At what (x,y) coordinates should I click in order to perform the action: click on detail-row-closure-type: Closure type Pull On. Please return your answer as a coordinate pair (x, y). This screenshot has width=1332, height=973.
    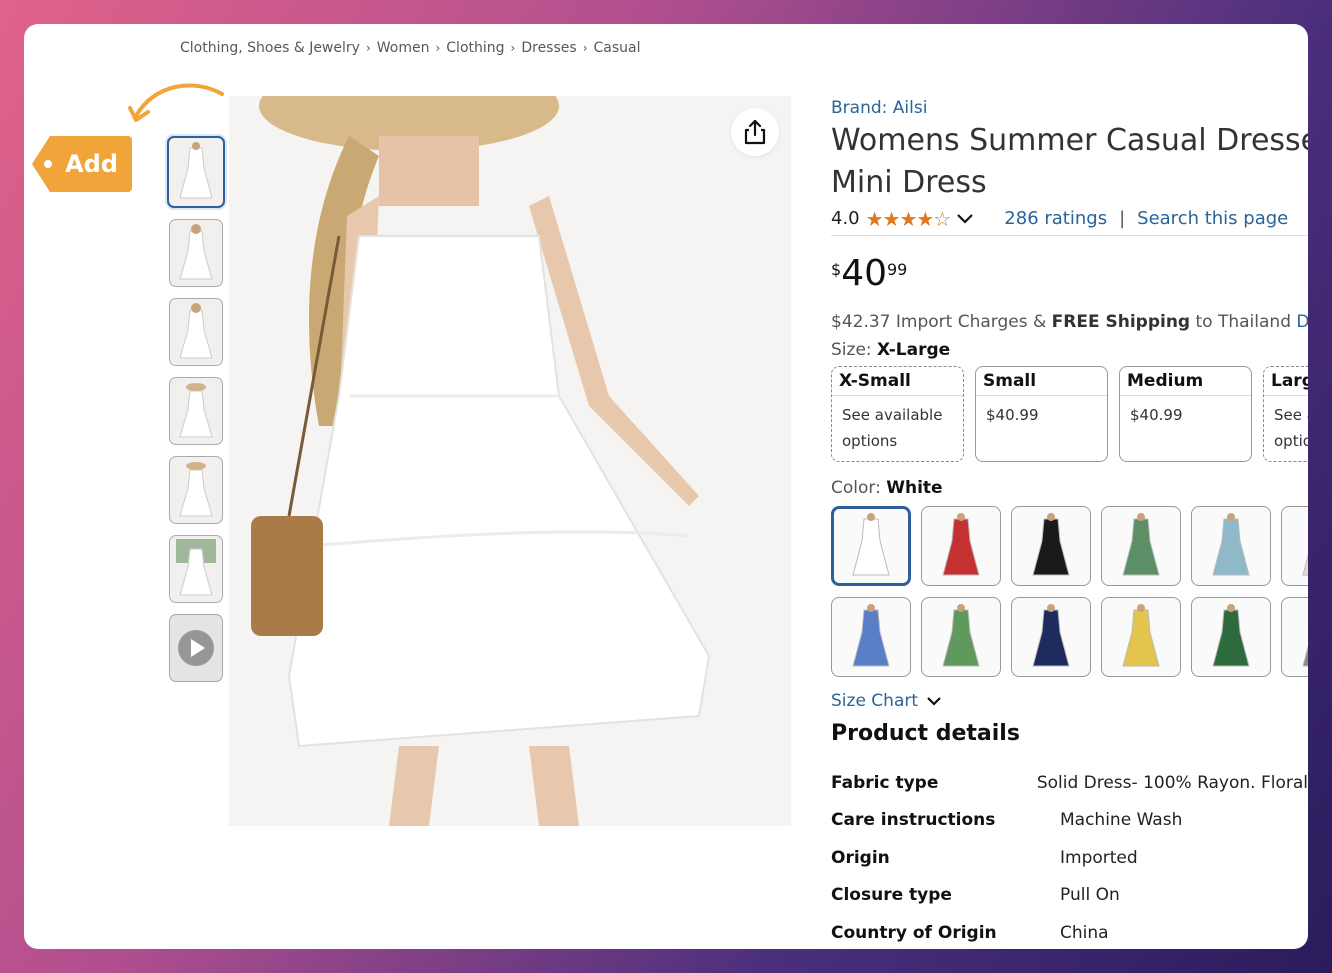
    Looking at the image, I should click on (1069, 896).